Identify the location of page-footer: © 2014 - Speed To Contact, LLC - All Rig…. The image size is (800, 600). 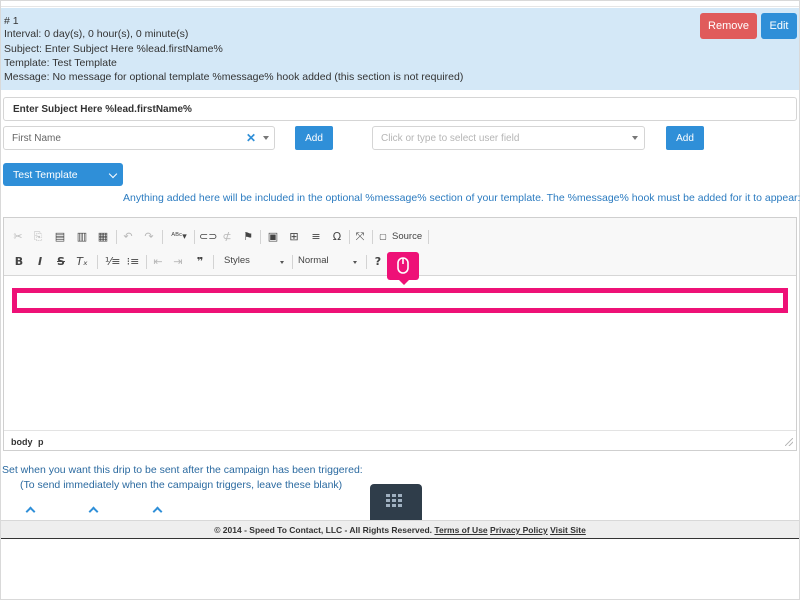
(400, 529).